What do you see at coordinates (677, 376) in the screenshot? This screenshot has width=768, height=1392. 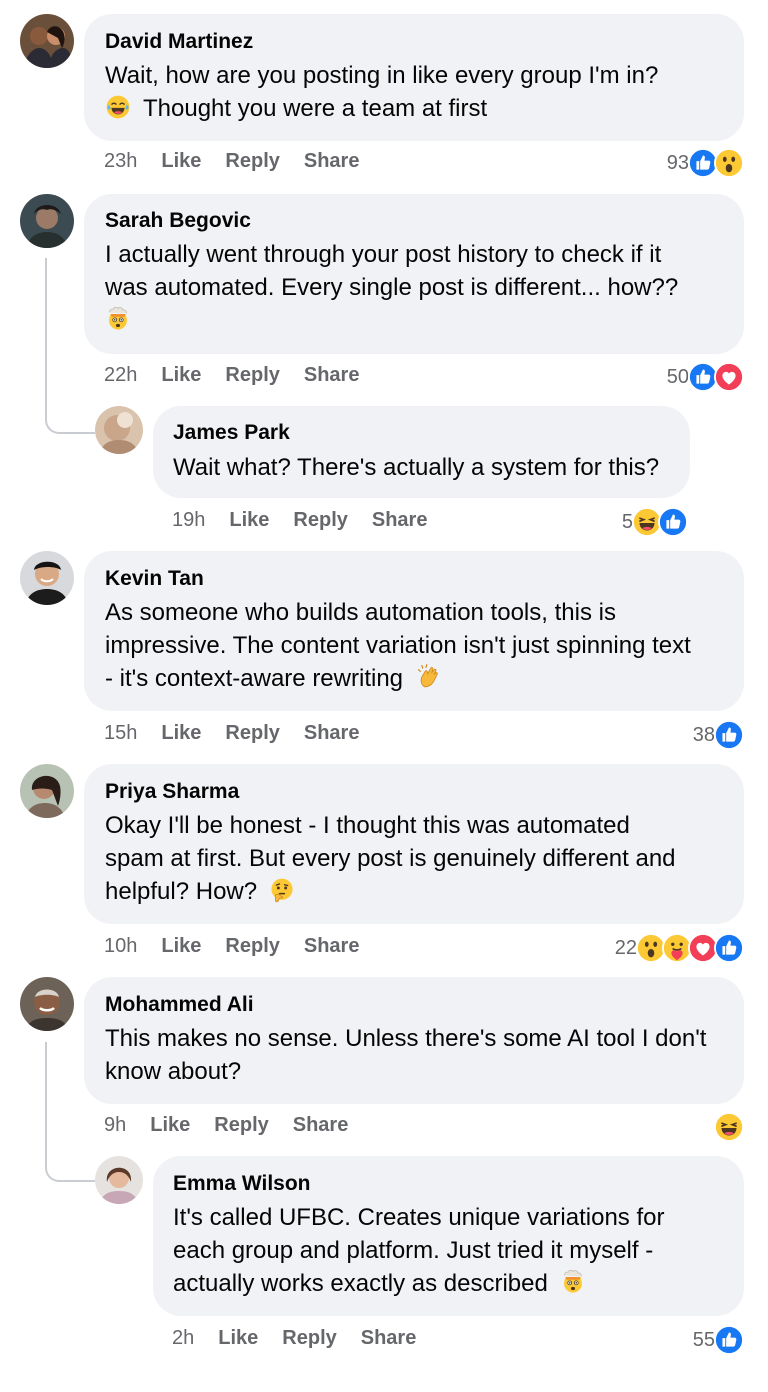 I see `reaction-count: 50` at bounding box center [677, 376].